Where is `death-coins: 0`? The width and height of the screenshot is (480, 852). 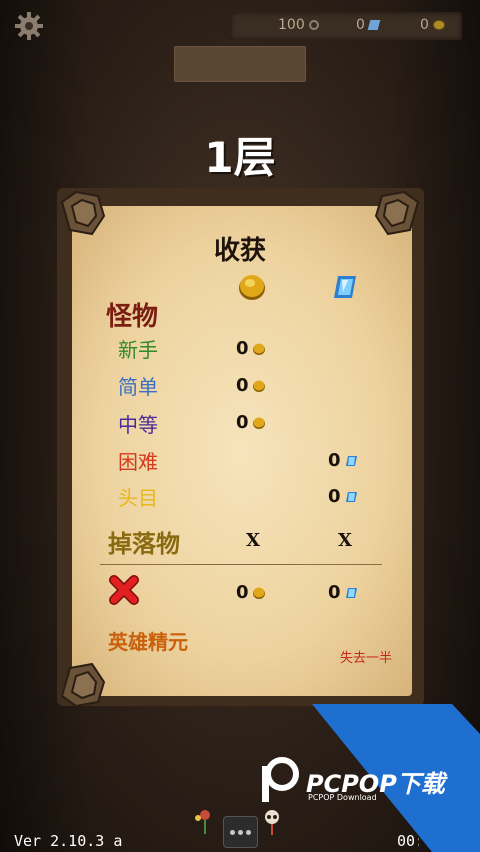
death-coins: 0 is located at coordinates (251, 592).